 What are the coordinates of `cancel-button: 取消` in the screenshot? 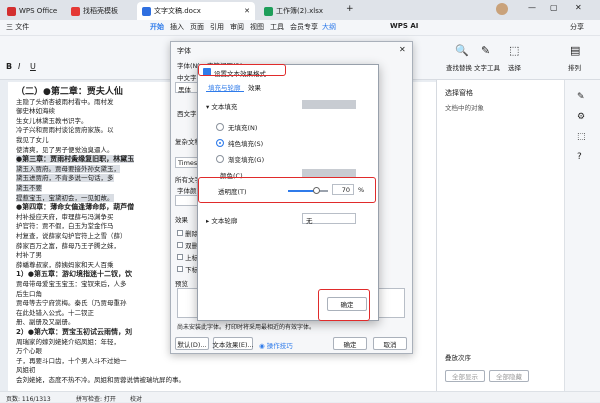 It's located at (390, 343).